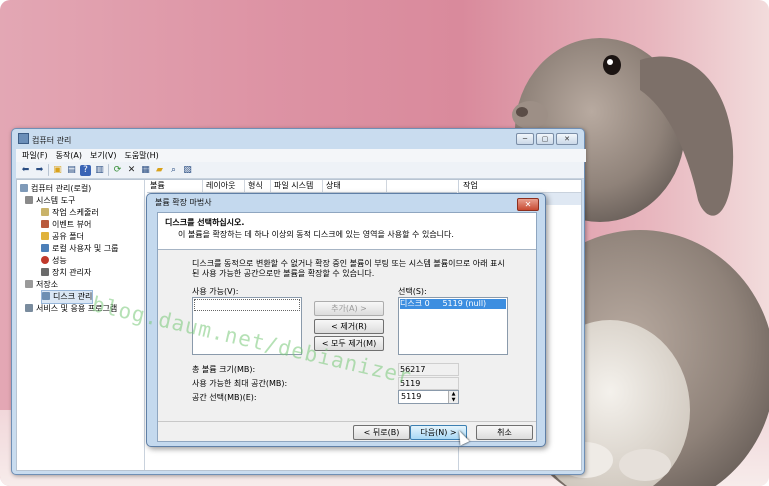  I want to click on search-icon: ⌕, so click(173, 170).